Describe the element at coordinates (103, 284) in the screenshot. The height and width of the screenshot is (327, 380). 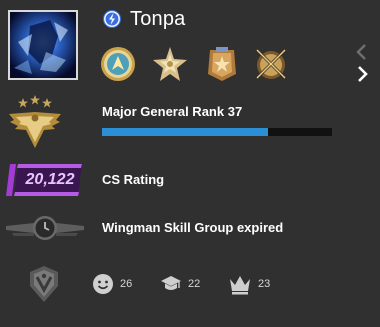
I see `smiley-icon` at that location.